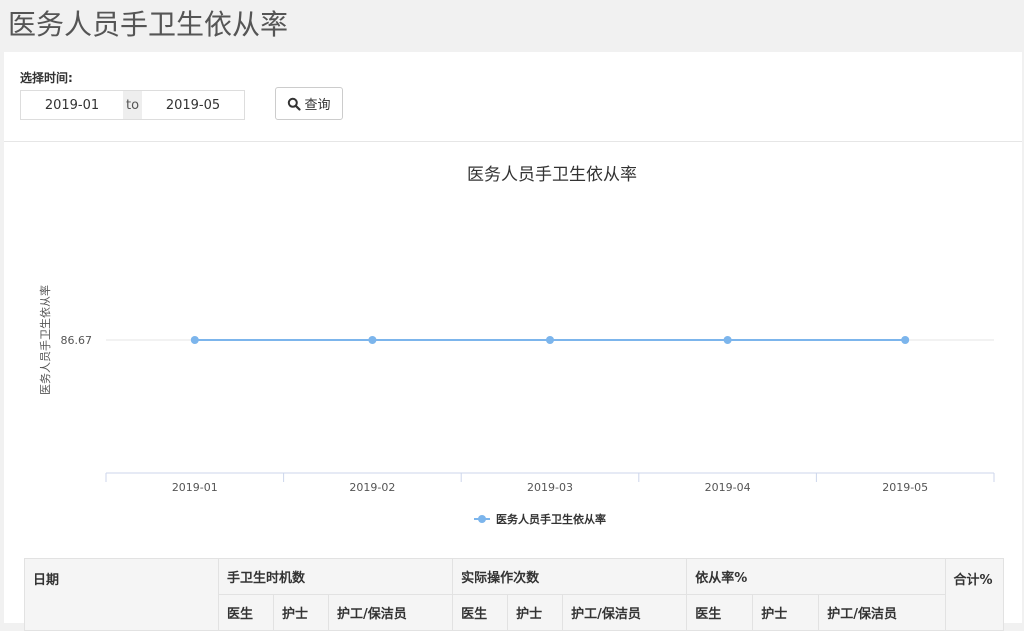 The image size is (1024, 631). What do you see at coordinates (372, 487) in the screenshot?
I see `x-tick-label: 2019-02` at bounding box center [372, 487].